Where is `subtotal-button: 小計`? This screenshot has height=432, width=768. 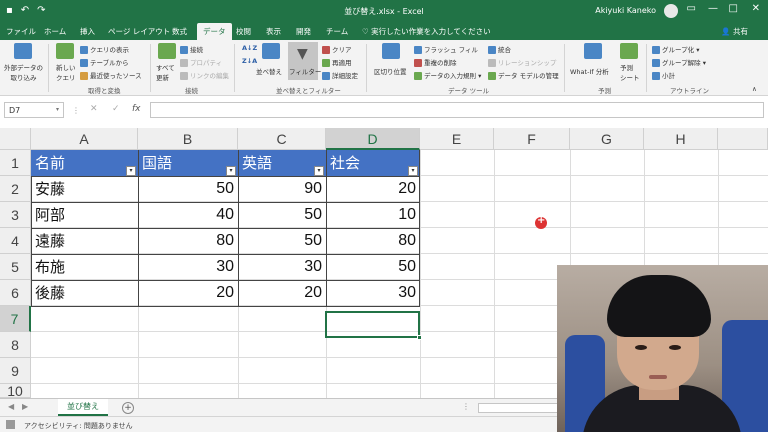
subtotal-button: 小計 is located at coordinates (663, 75).